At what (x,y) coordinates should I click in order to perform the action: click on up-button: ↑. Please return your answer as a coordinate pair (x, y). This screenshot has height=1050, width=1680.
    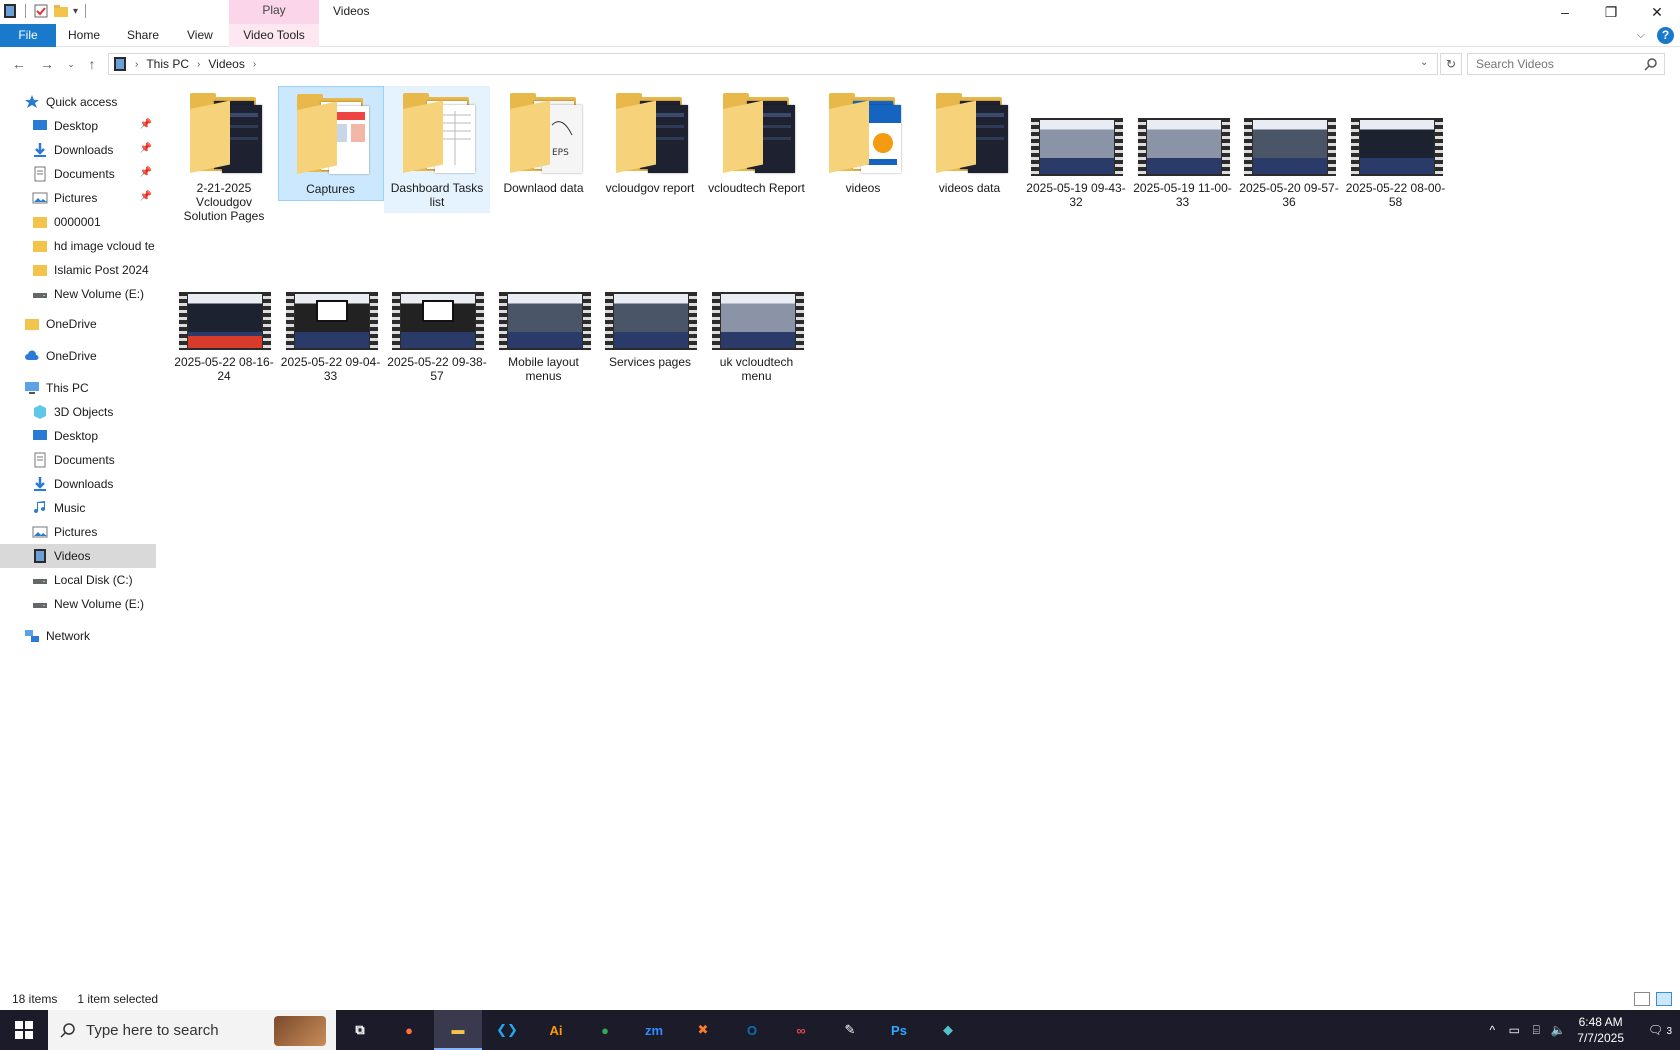
    Looking at the image, I should click on (92, 64).